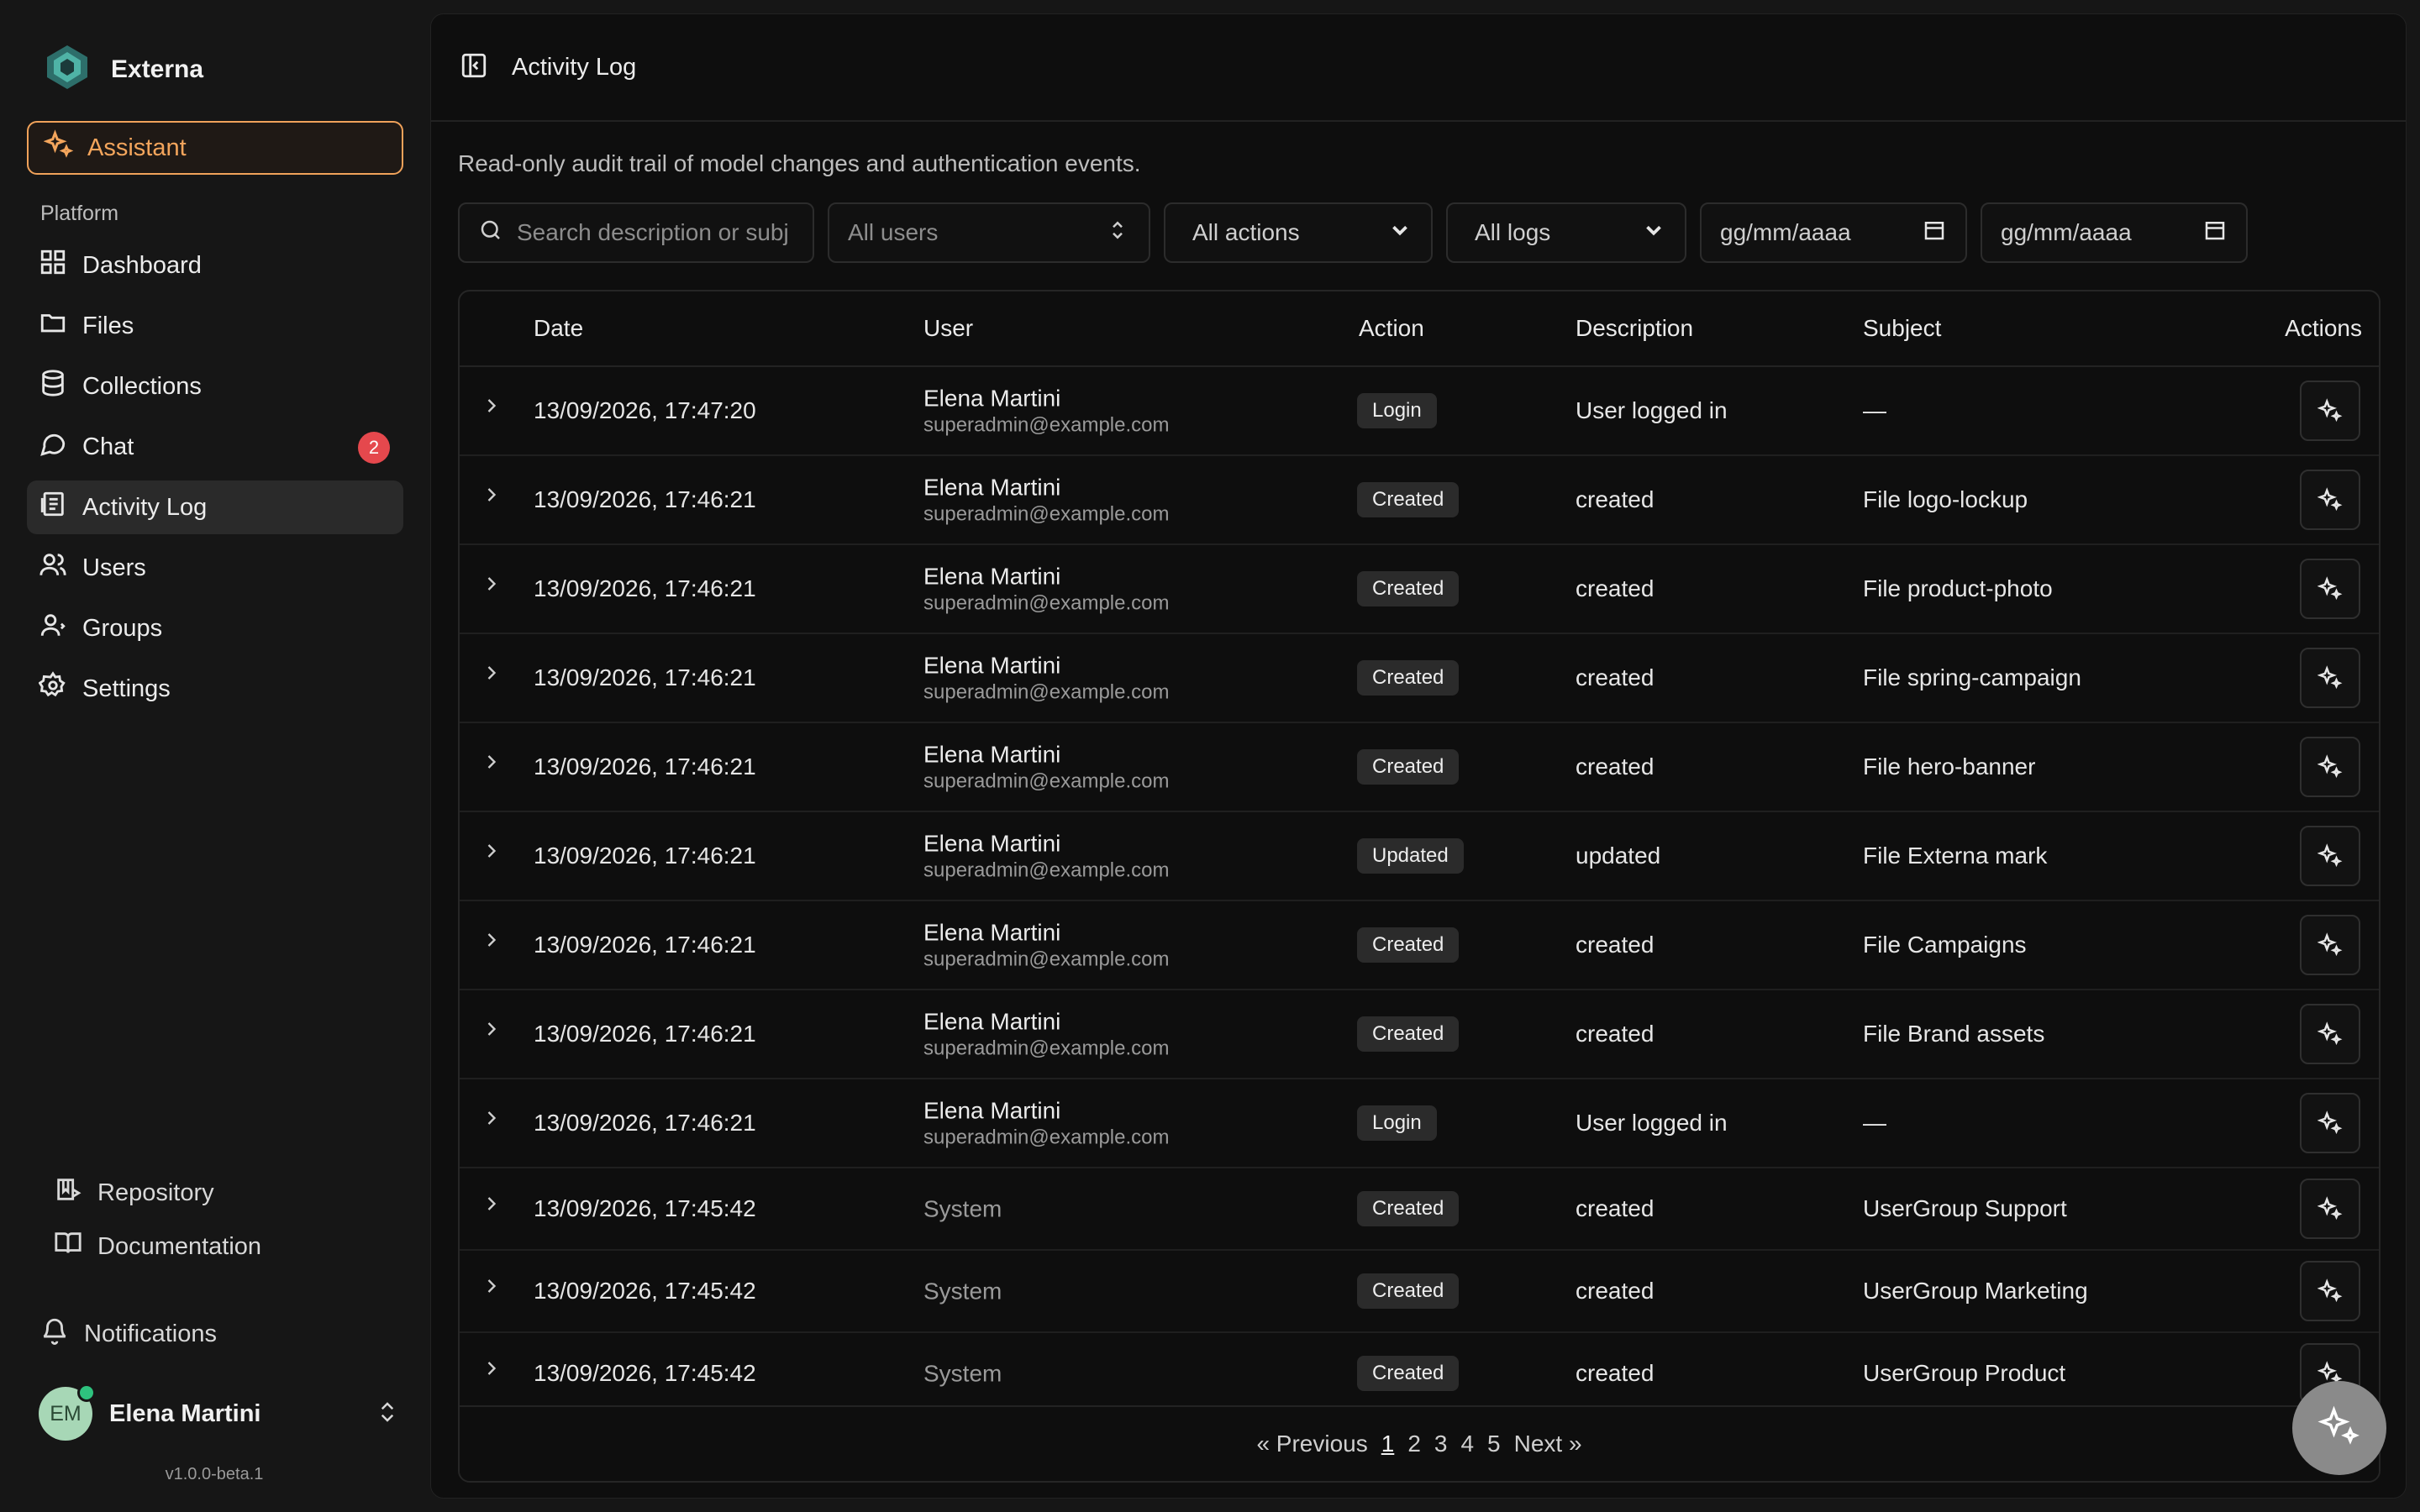 This screenshot has height=1512, width=2420. I want to click on actions-filter-select: All actions, so click(1298, 232).